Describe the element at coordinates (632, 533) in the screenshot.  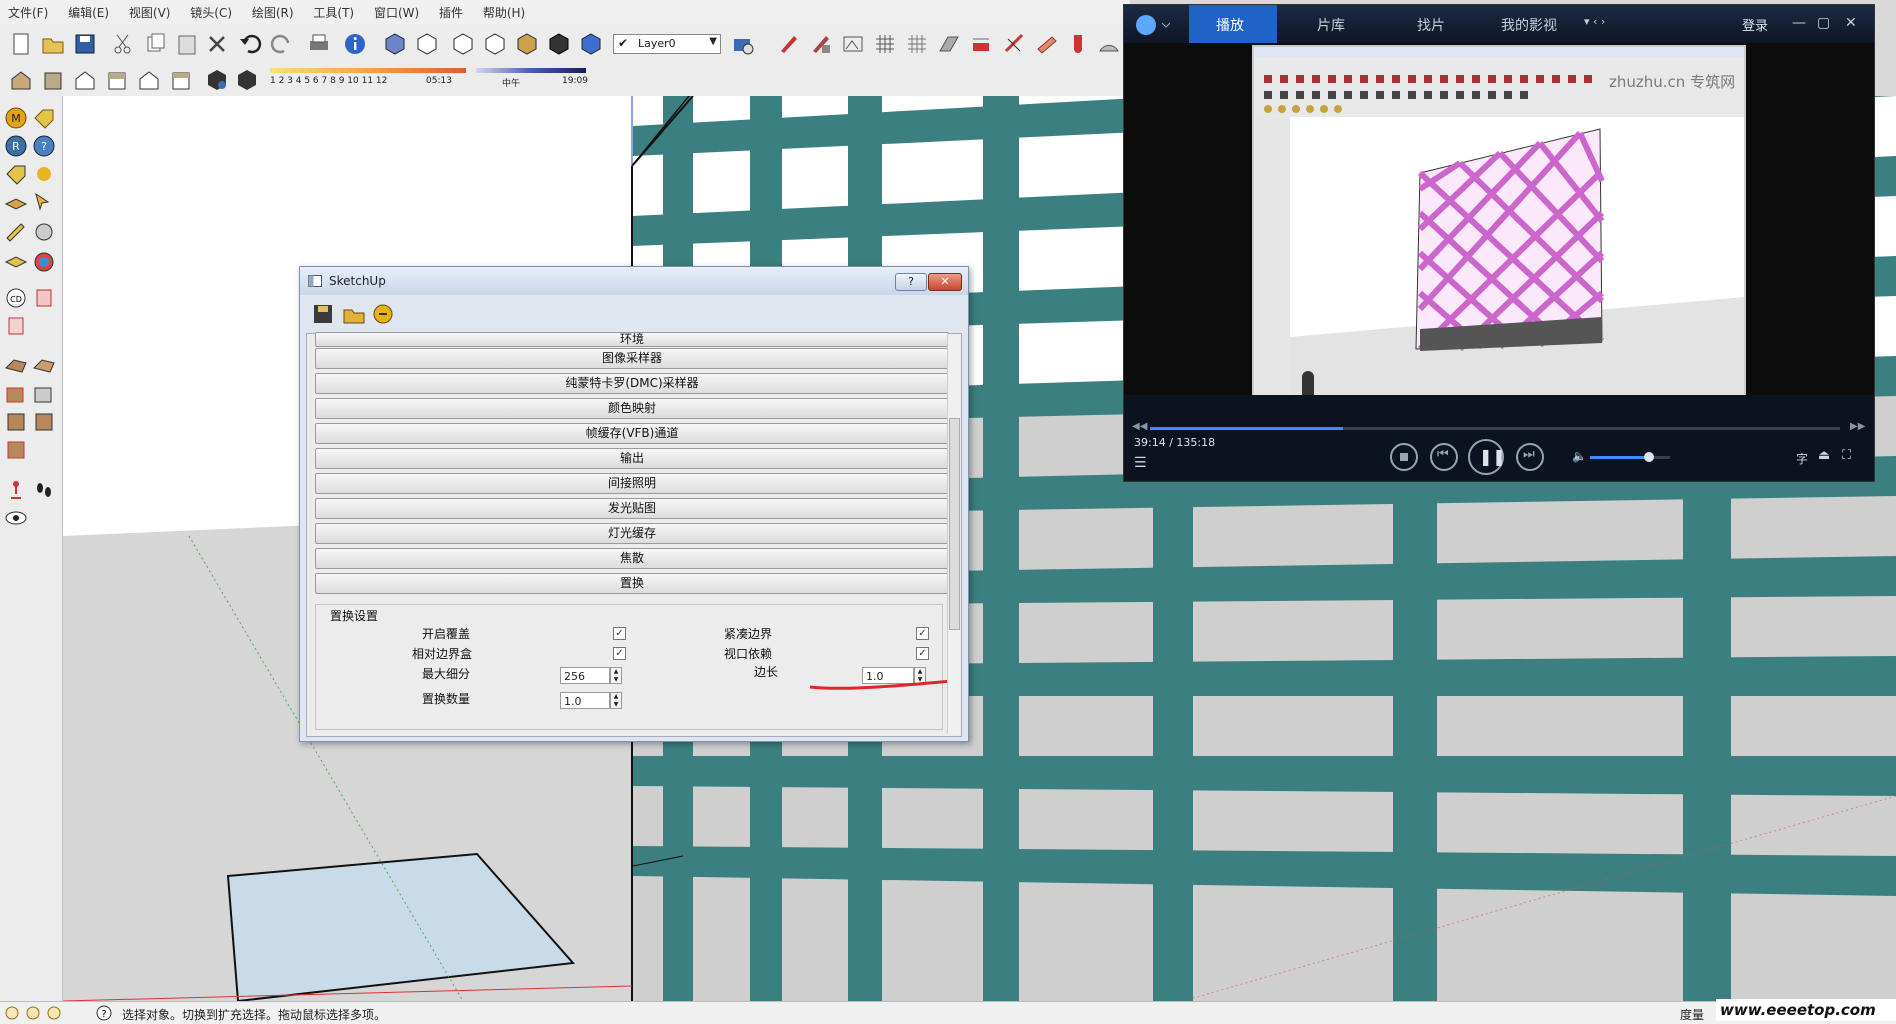
I see `section-light-cache: 灯光缓存` at that location.